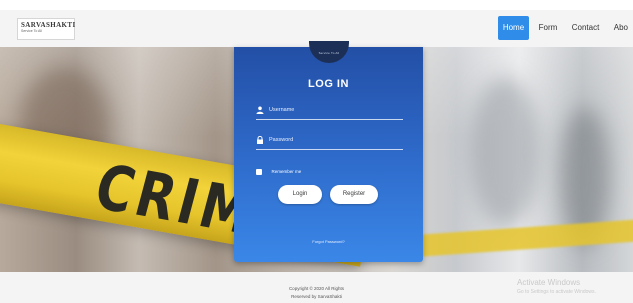 This screenshot has width=633, height=303. What do you see at coordinates (621, 28) in the screenshot?
I see `nav-link-about: Abo` at bounding box center [621, 28].